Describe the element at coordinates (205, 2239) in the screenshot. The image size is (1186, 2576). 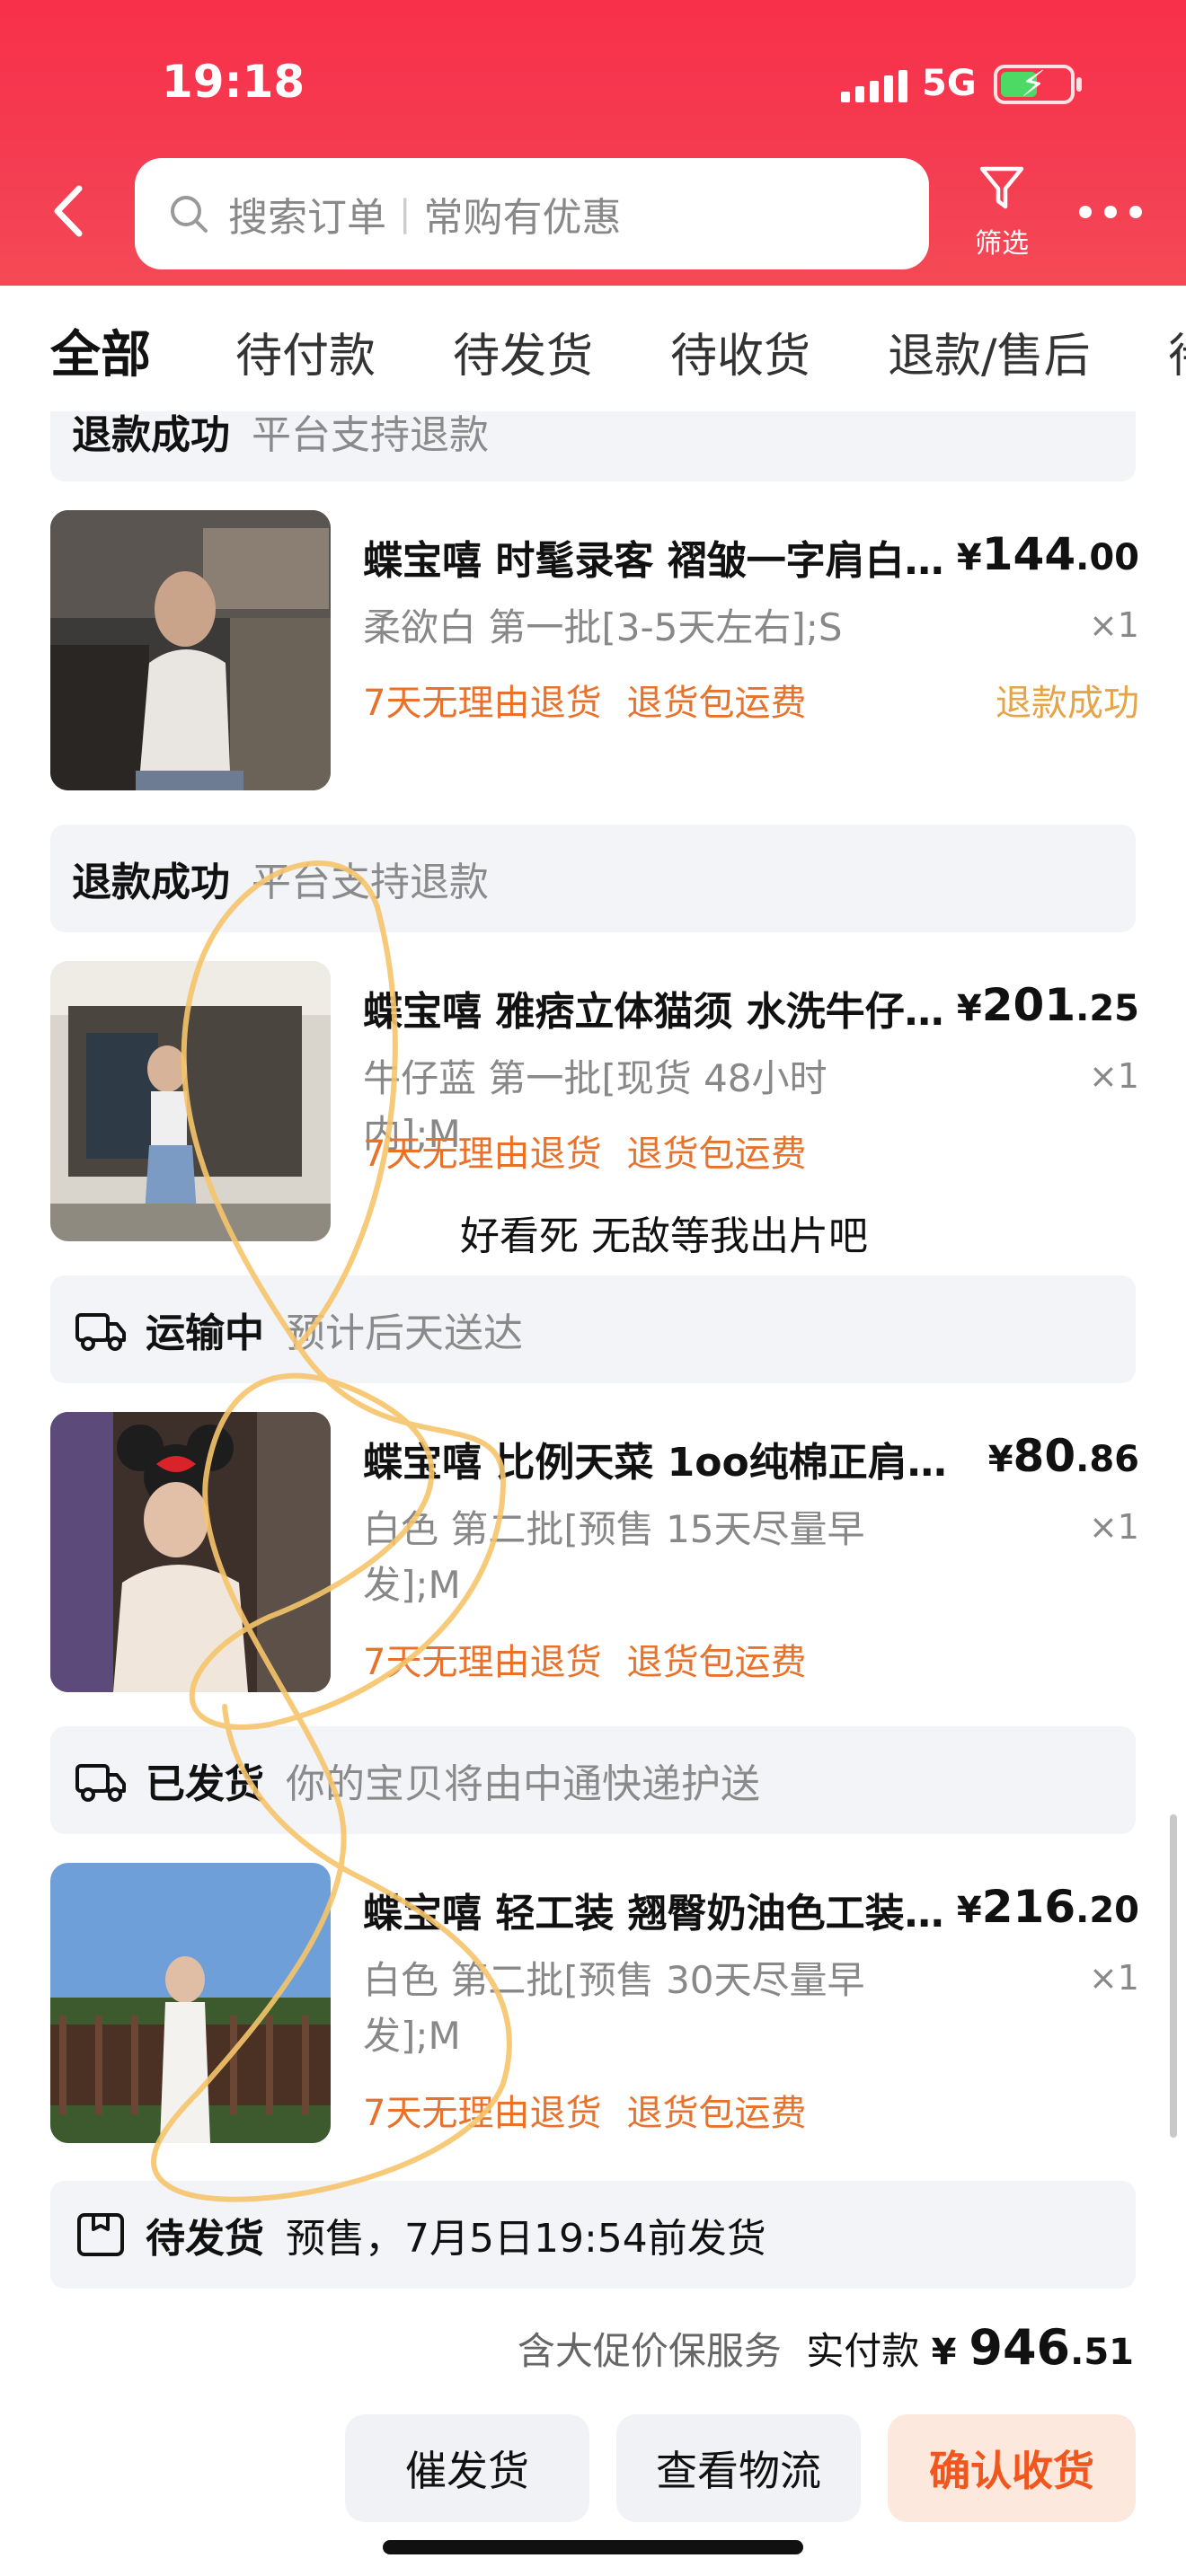
I see `pending-status: 待发货` at that location.